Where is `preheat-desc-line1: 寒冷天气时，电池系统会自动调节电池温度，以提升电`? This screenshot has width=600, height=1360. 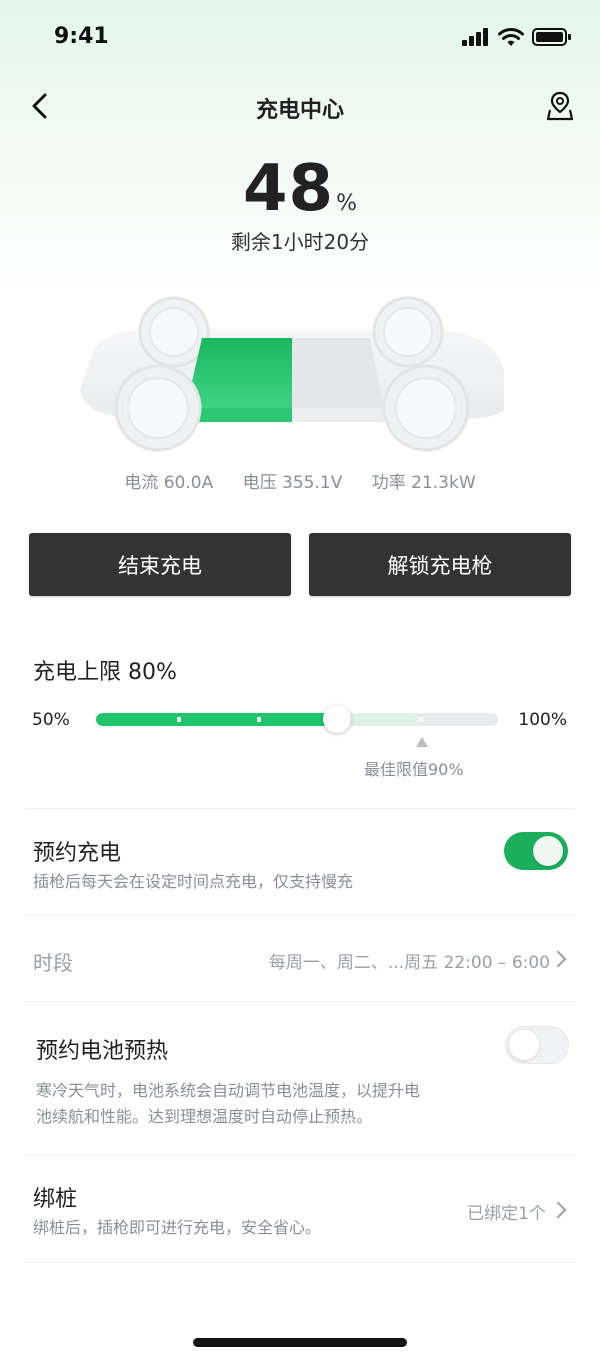 preheat-desc-line1: 寒冷天气时，电池系统会自动调节电池温度，以提升电 is located at coordinates (228, 1090).